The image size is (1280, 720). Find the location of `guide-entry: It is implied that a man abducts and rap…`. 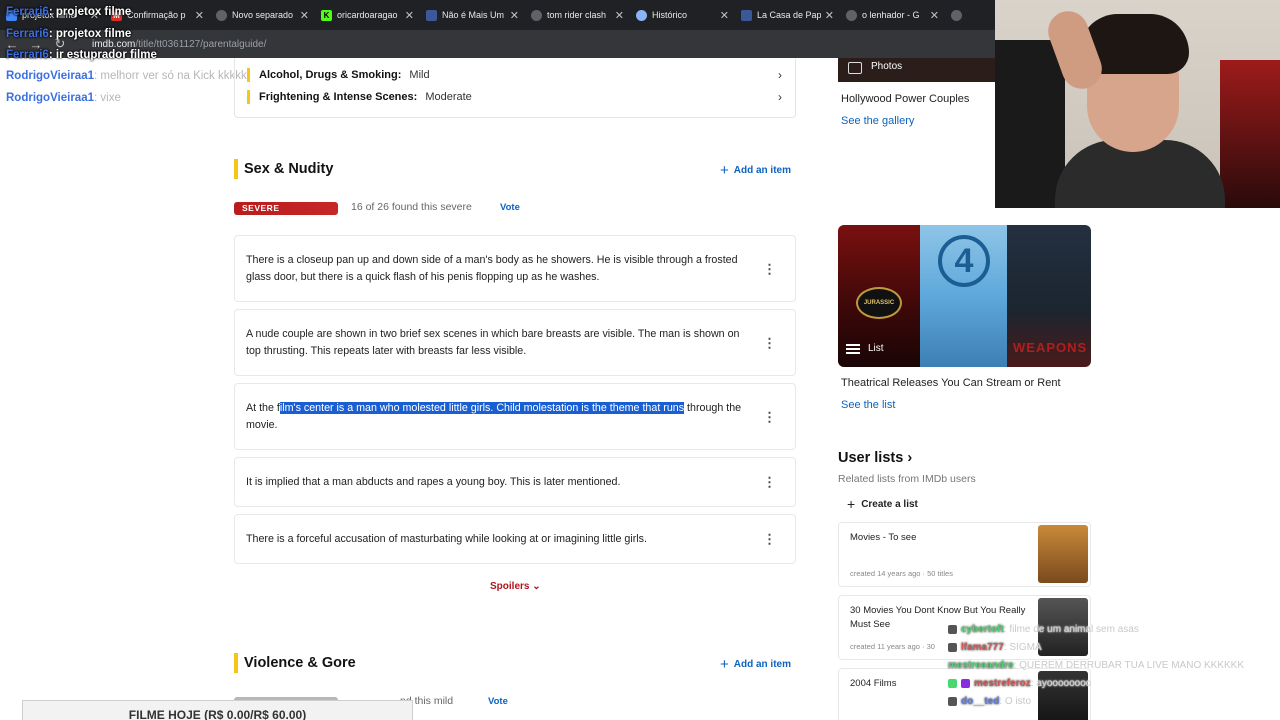

guide-entry: It is implied that a man abducts and rap… is located at coordinates (515, 482).